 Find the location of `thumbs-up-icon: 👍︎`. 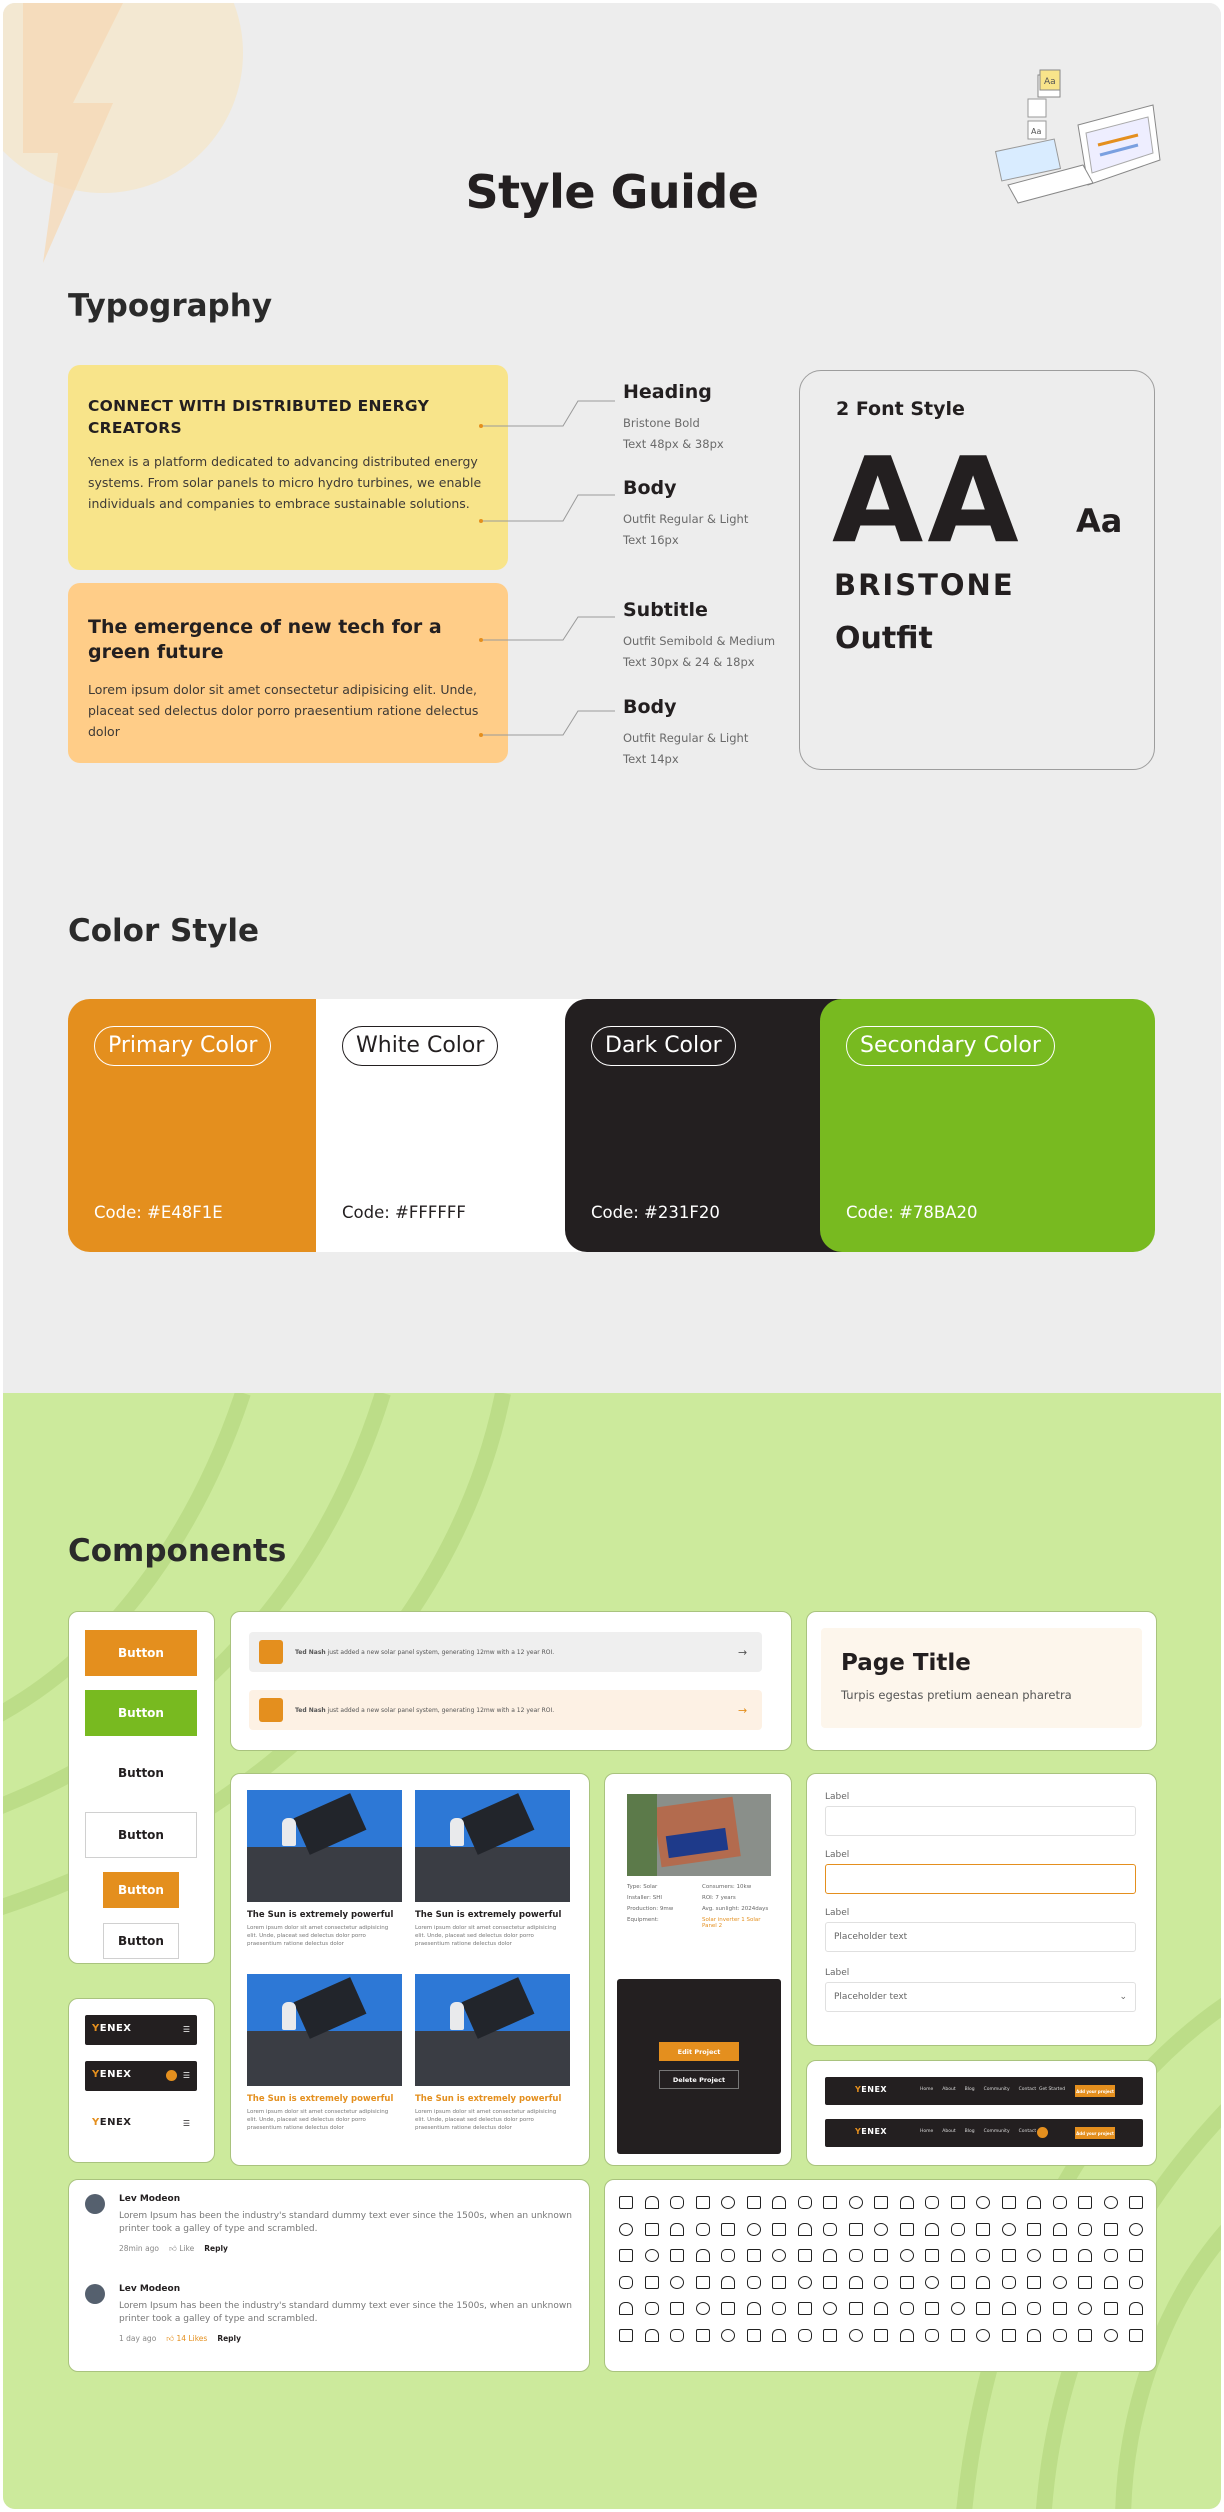

thumbs-up-icon: 👍︎ is located at coordinates (170, 2338).